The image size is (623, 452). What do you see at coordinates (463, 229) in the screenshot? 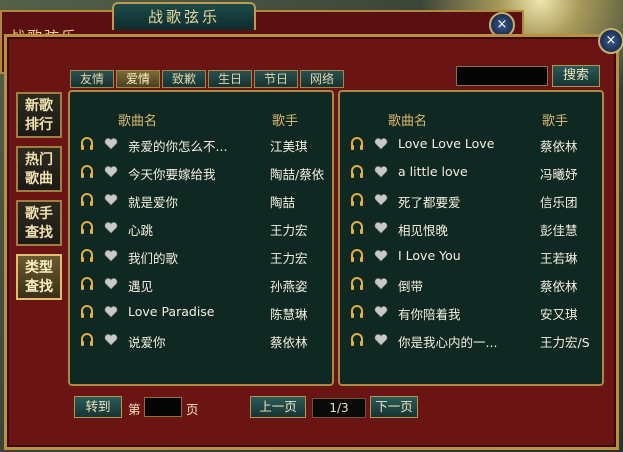
I see `song-title: 相见恨晚` at bounding box center [463, 229].